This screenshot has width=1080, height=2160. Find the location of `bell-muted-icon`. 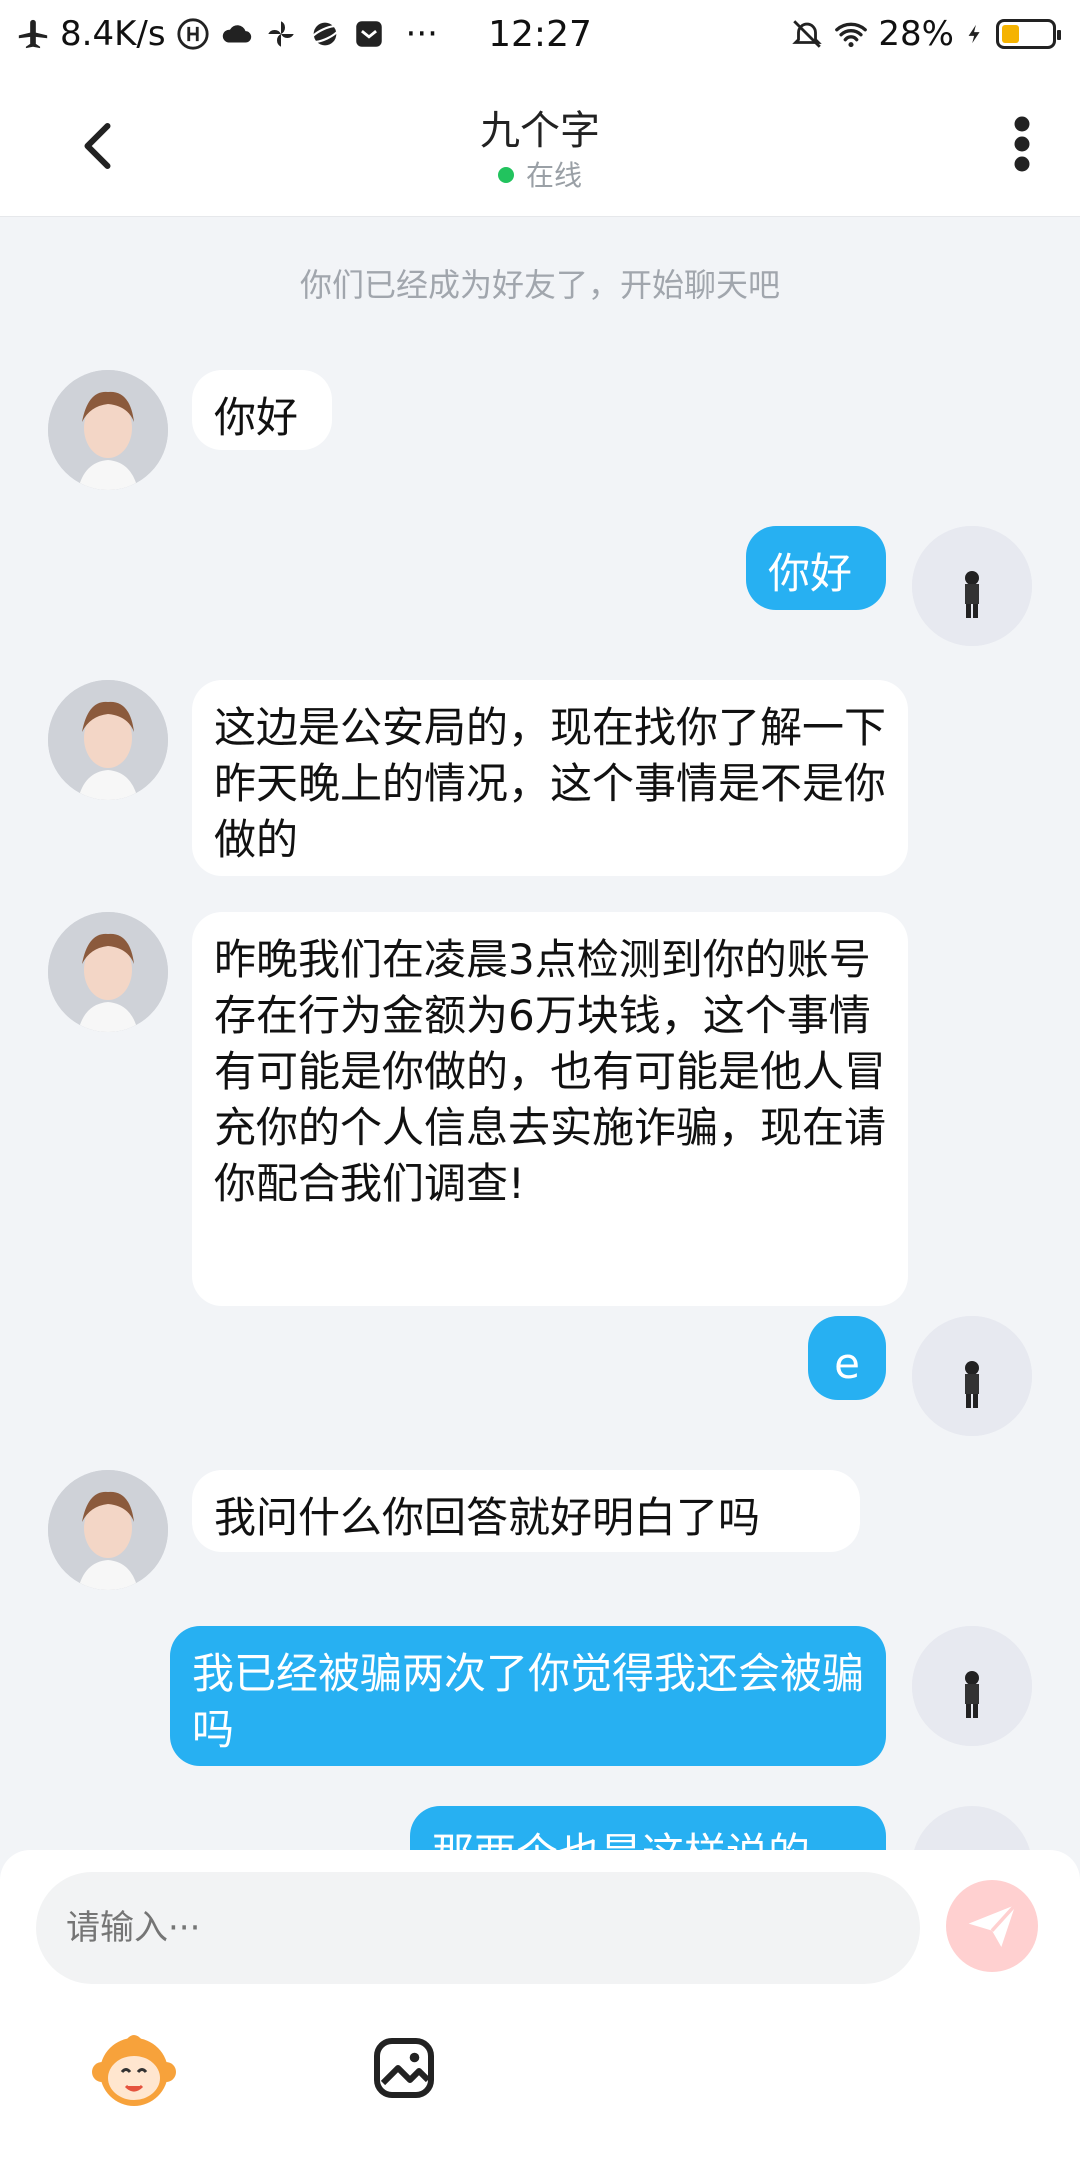

bell-muted-icon is located at coordinates (807, 34).